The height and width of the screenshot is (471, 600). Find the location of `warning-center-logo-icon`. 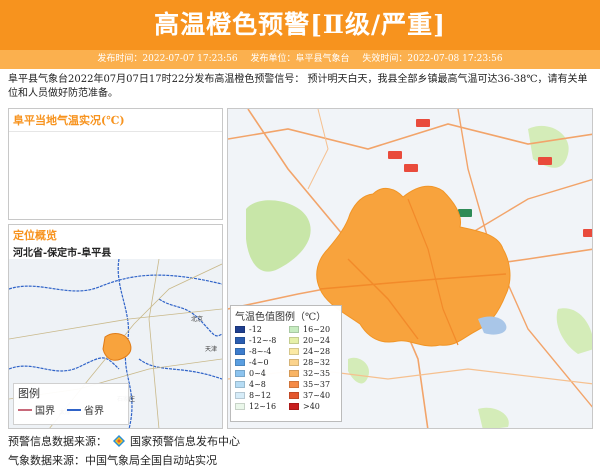

warning-center-logo-icon is located at coordinates (118, 441).